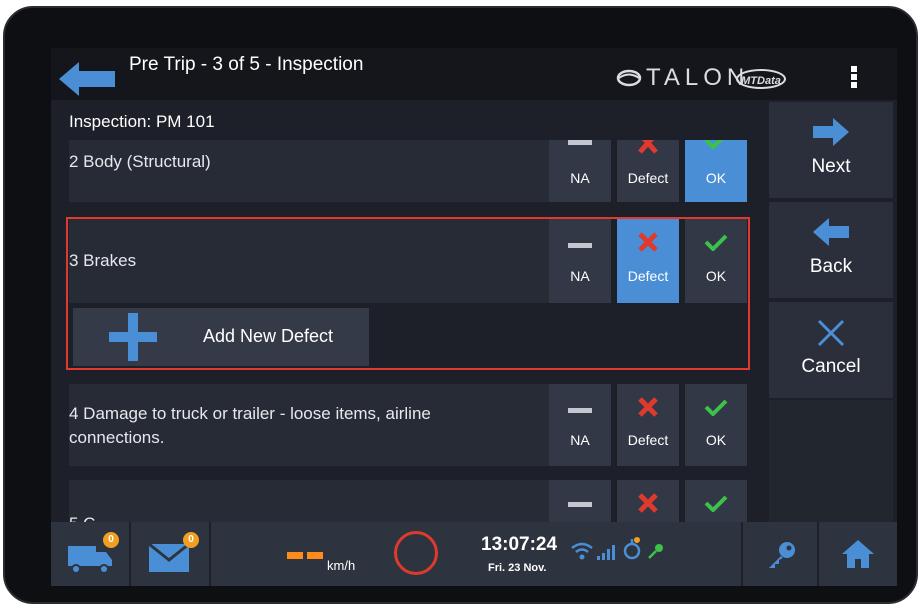  What do you see at coordinates (519, 544) in the screenshot?
I see `clock-time: 13:07:24` at bounding box center [519, 544].